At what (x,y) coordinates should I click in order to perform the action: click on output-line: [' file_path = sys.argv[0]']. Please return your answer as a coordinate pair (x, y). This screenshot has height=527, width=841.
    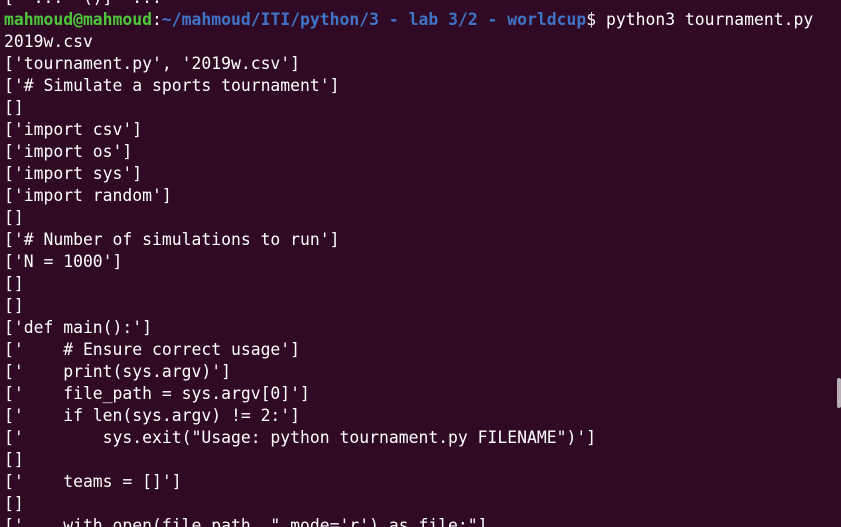
    Looking at the image, I should click on (157, 393).